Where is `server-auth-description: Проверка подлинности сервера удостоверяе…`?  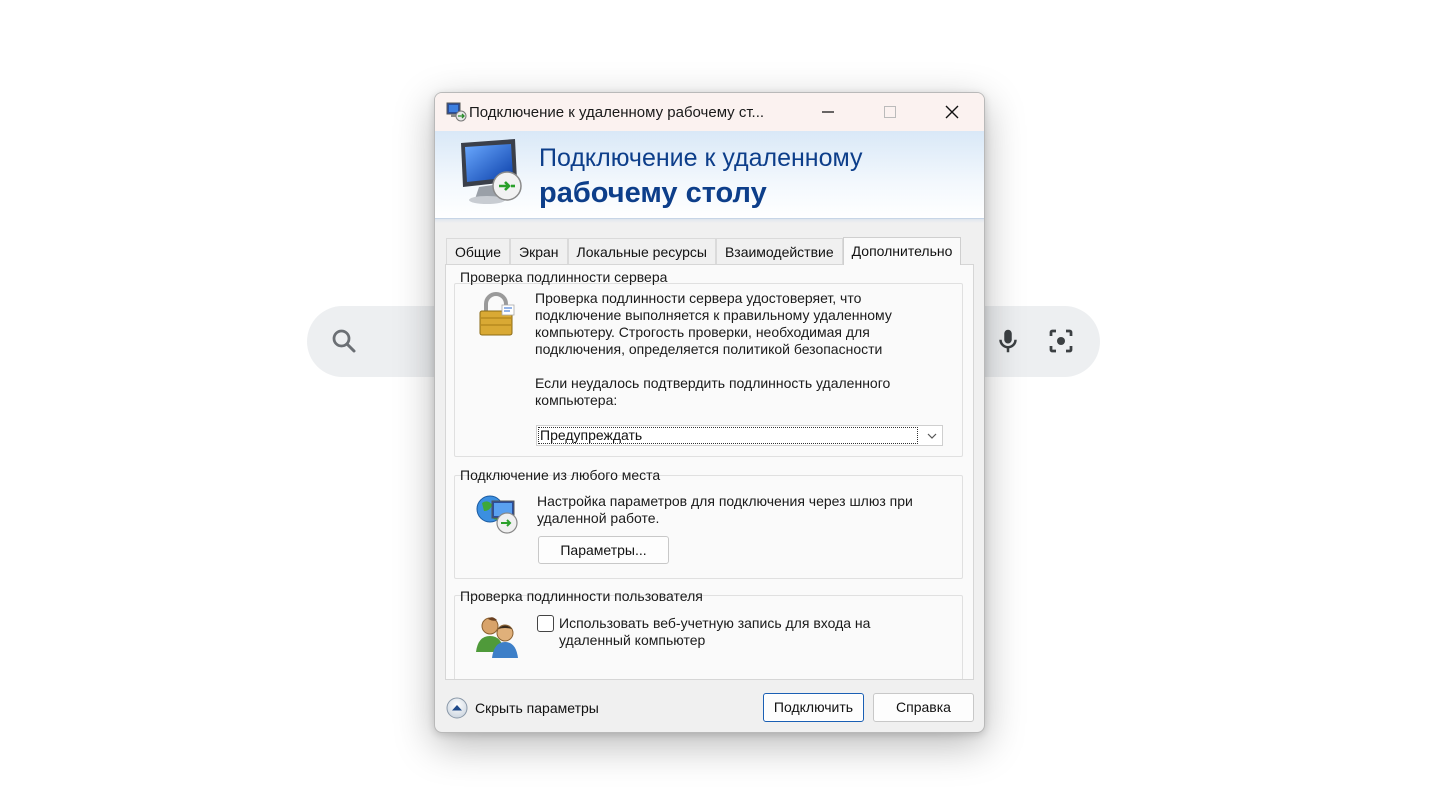 server-auth-description: Проверка подлинности сервера удостоверяе… is located at coordinates (713, 323).